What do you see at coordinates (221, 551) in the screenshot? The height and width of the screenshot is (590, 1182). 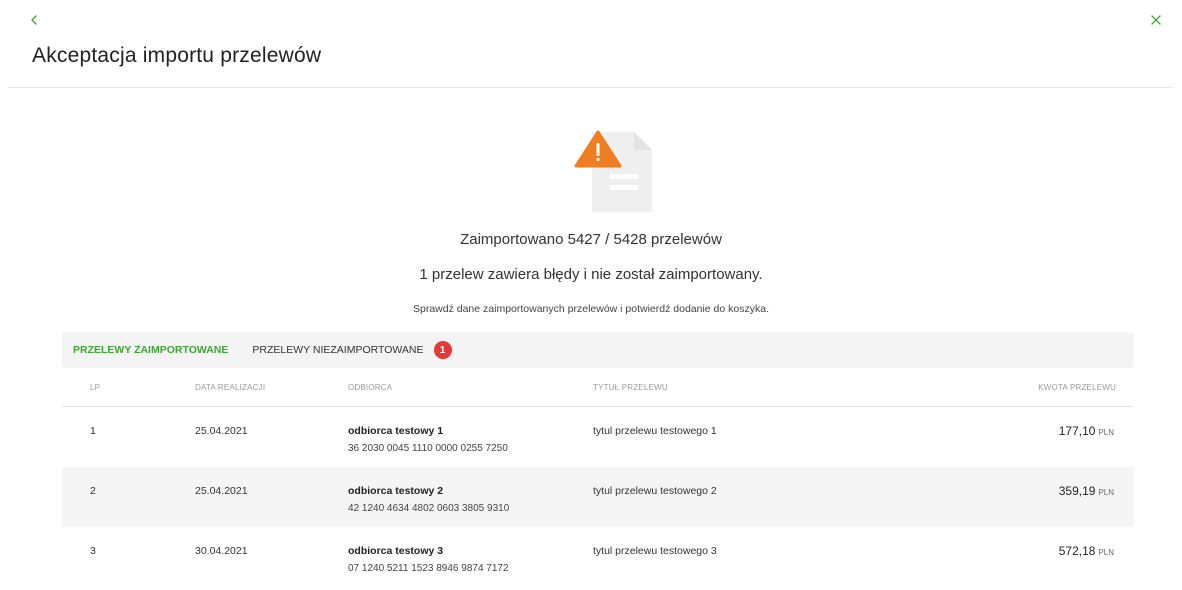 I see `row-date: 30.04.2021` at bounding box center [221, 551].